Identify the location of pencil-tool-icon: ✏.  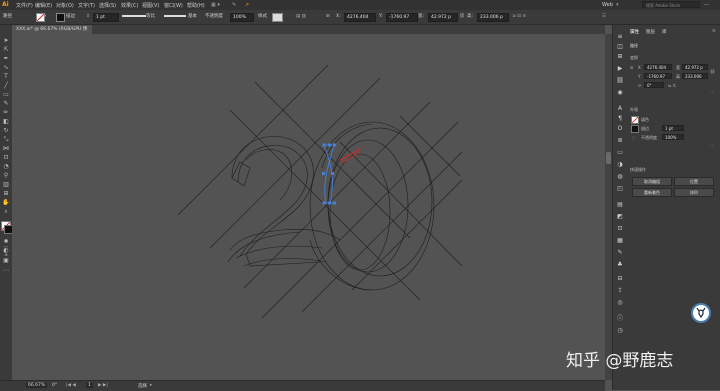
(6, 112).